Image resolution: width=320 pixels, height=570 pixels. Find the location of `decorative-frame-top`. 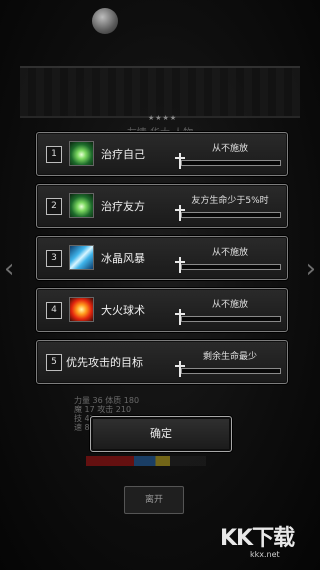

decorative-frame-top is located at coordinates (160, 92).